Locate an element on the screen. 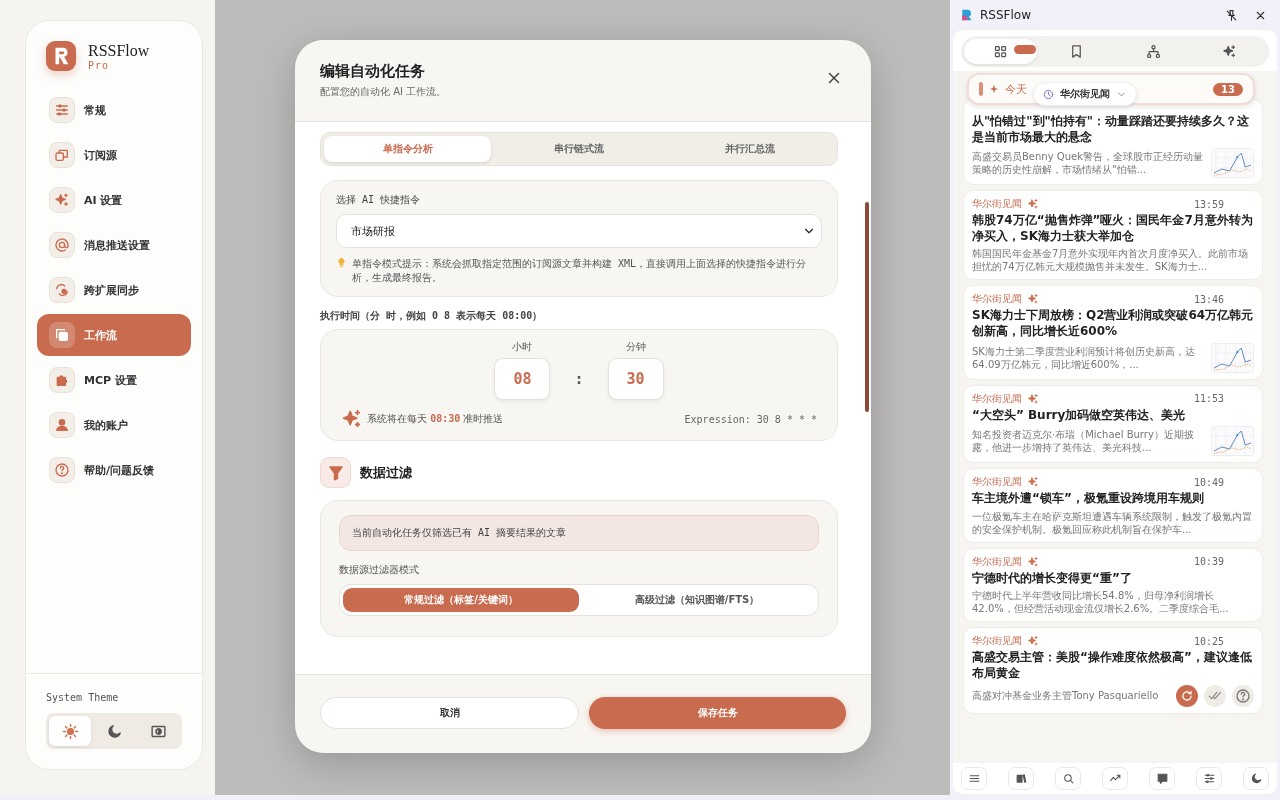 The height and width of the screenshot is (800, 1280). search-icon is located at coordinates (1068, 778).